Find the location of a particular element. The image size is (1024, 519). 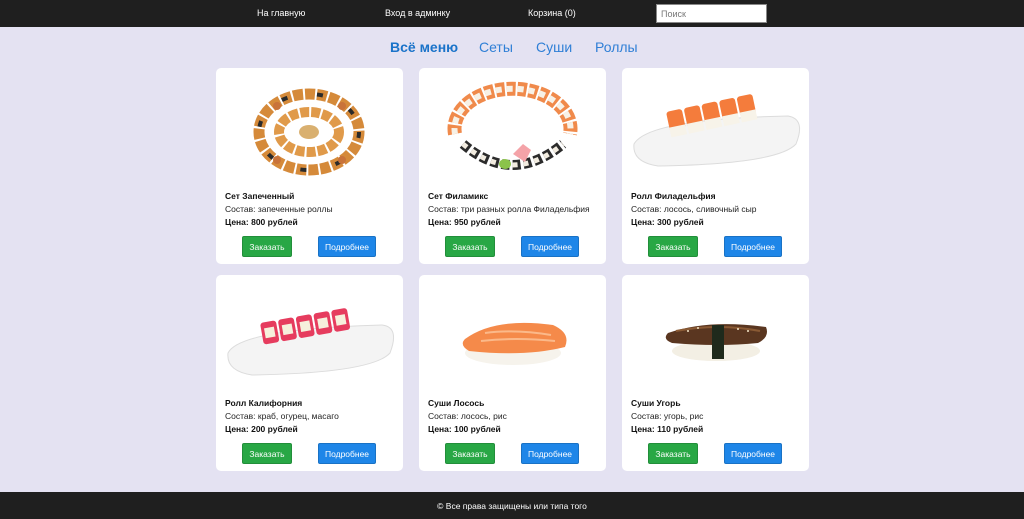

product-name: Суши Угорь is located at coordinates (656, 403).